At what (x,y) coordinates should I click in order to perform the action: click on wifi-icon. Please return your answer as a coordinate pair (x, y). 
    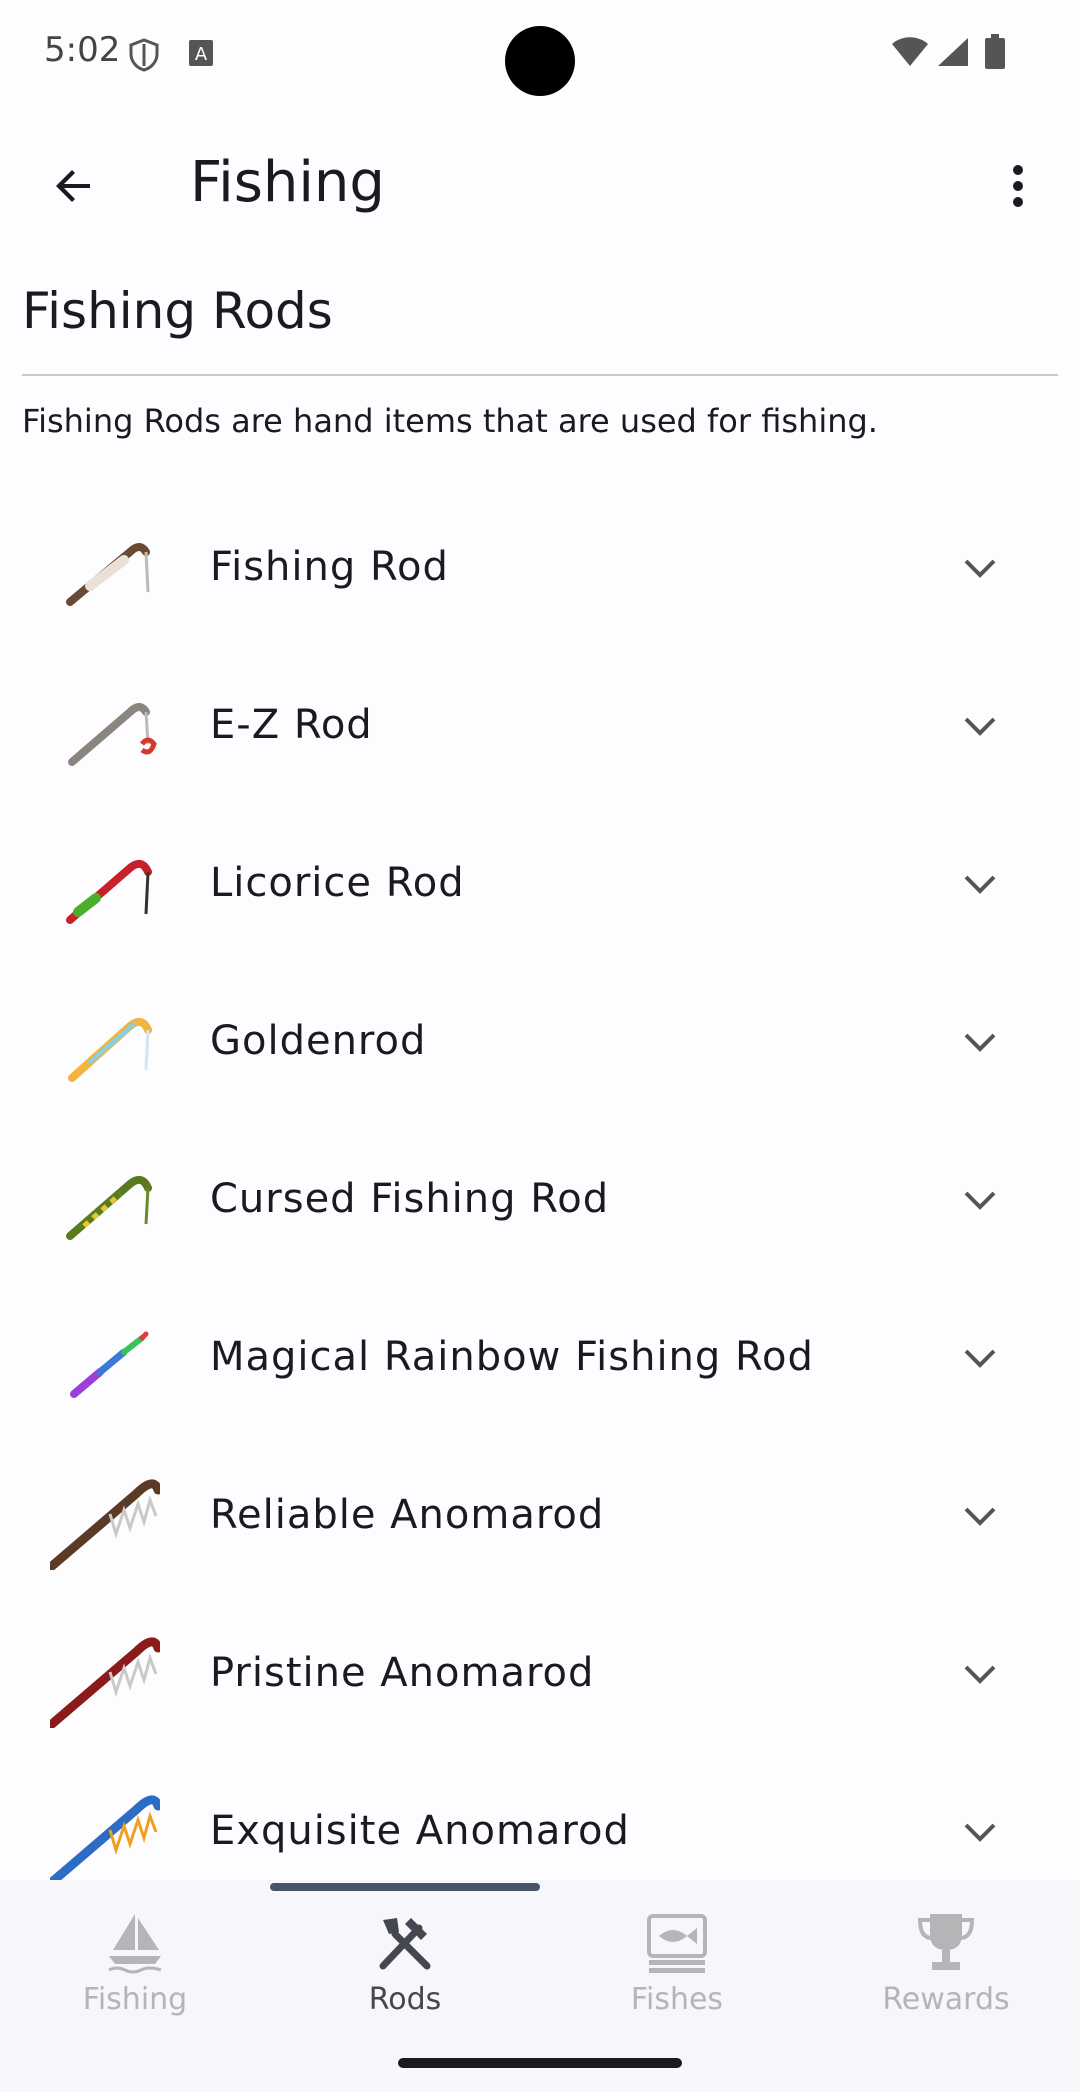
    Looking at the image, I should click on (910, 54).